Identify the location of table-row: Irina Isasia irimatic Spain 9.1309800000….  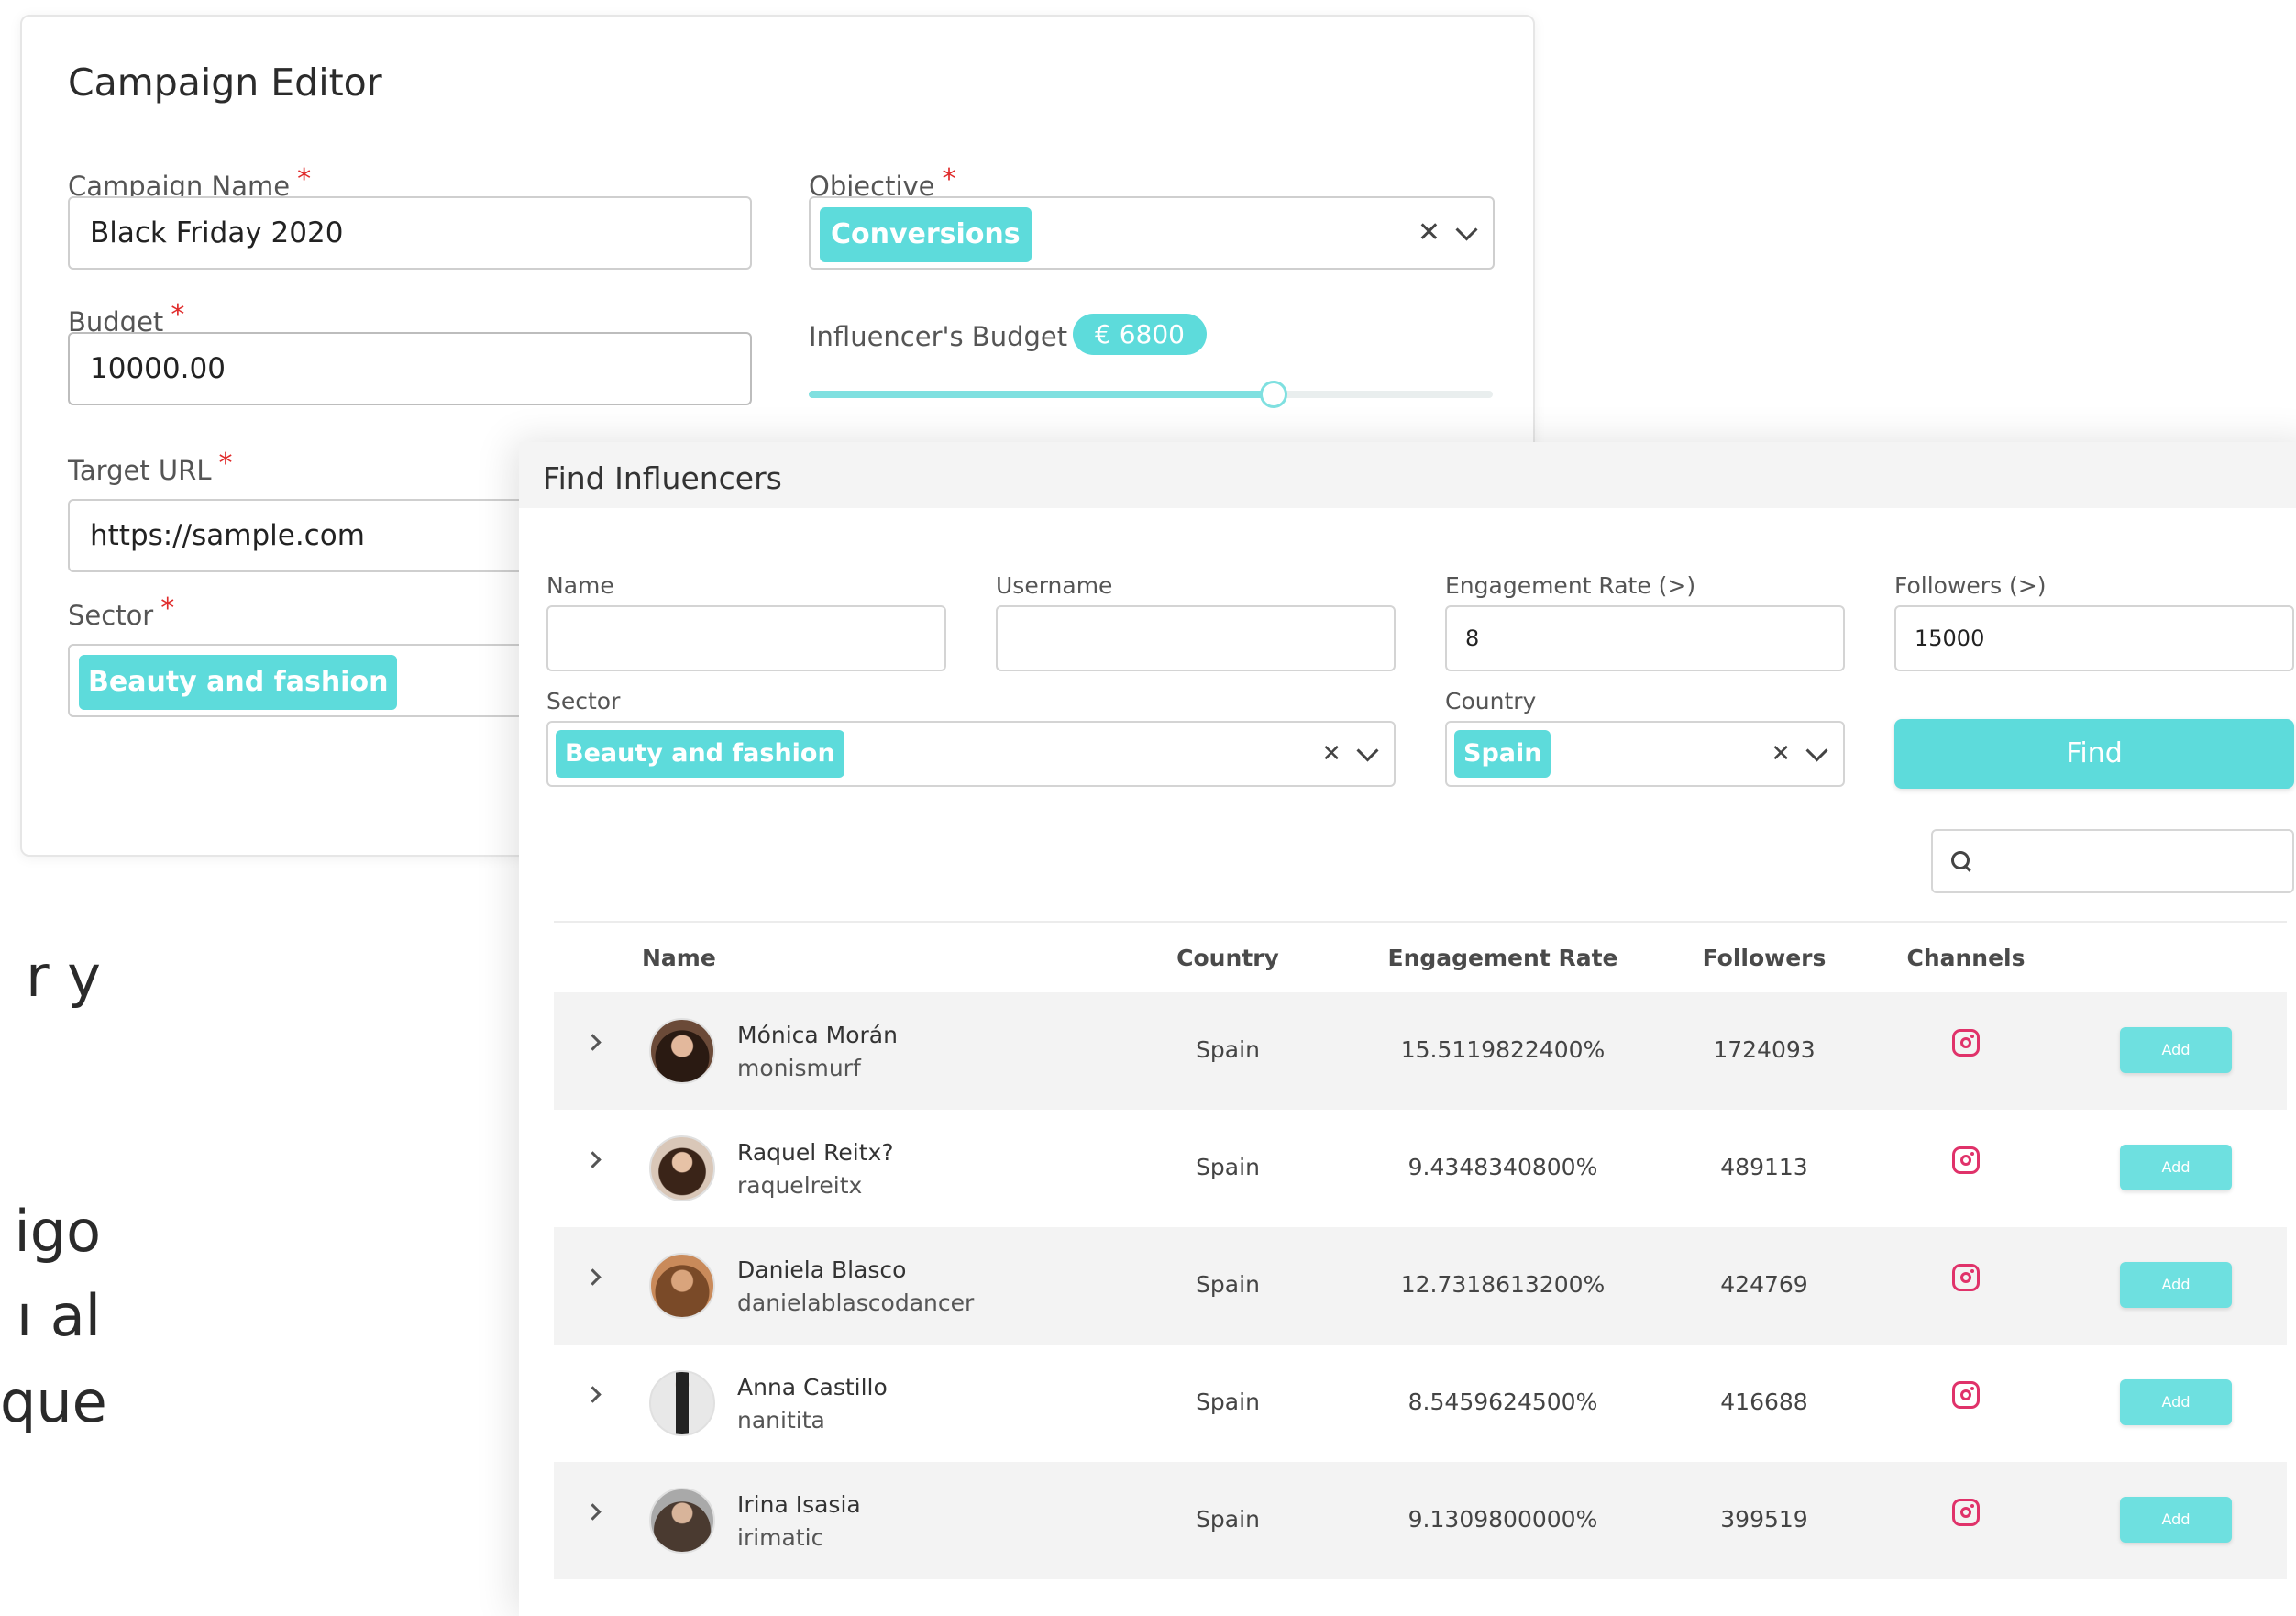
(1420, 1520).